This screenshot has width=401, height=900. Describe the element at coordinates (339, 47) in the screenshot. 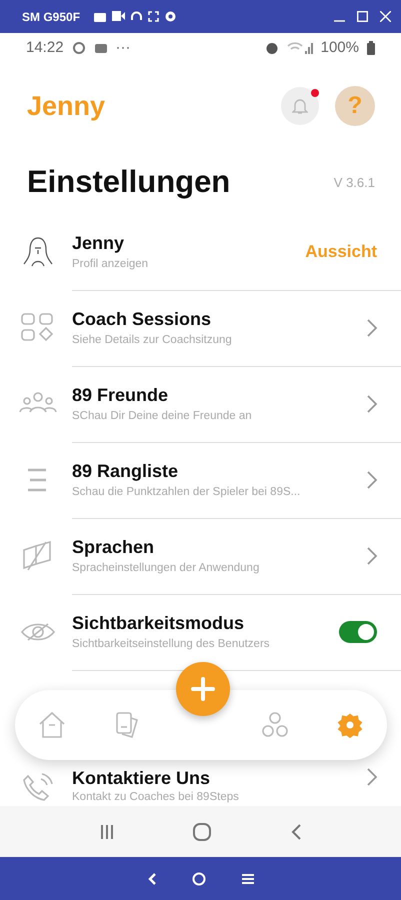

I see `battery-level: 100%` at that location.